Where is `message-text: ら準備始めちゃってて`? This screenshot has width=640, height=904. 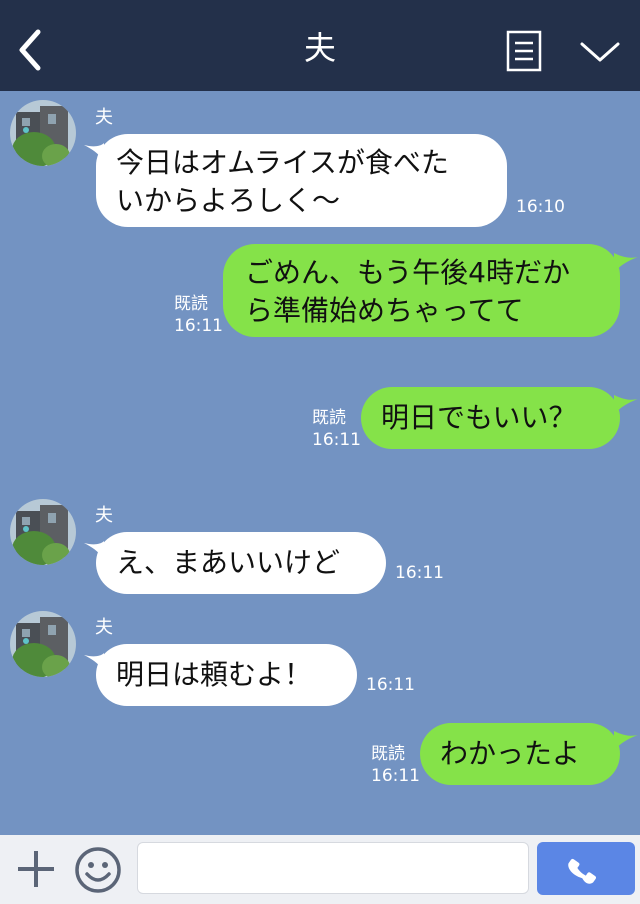
message-text: ら準備始めちゃってて is located at coordinates (384, 310).